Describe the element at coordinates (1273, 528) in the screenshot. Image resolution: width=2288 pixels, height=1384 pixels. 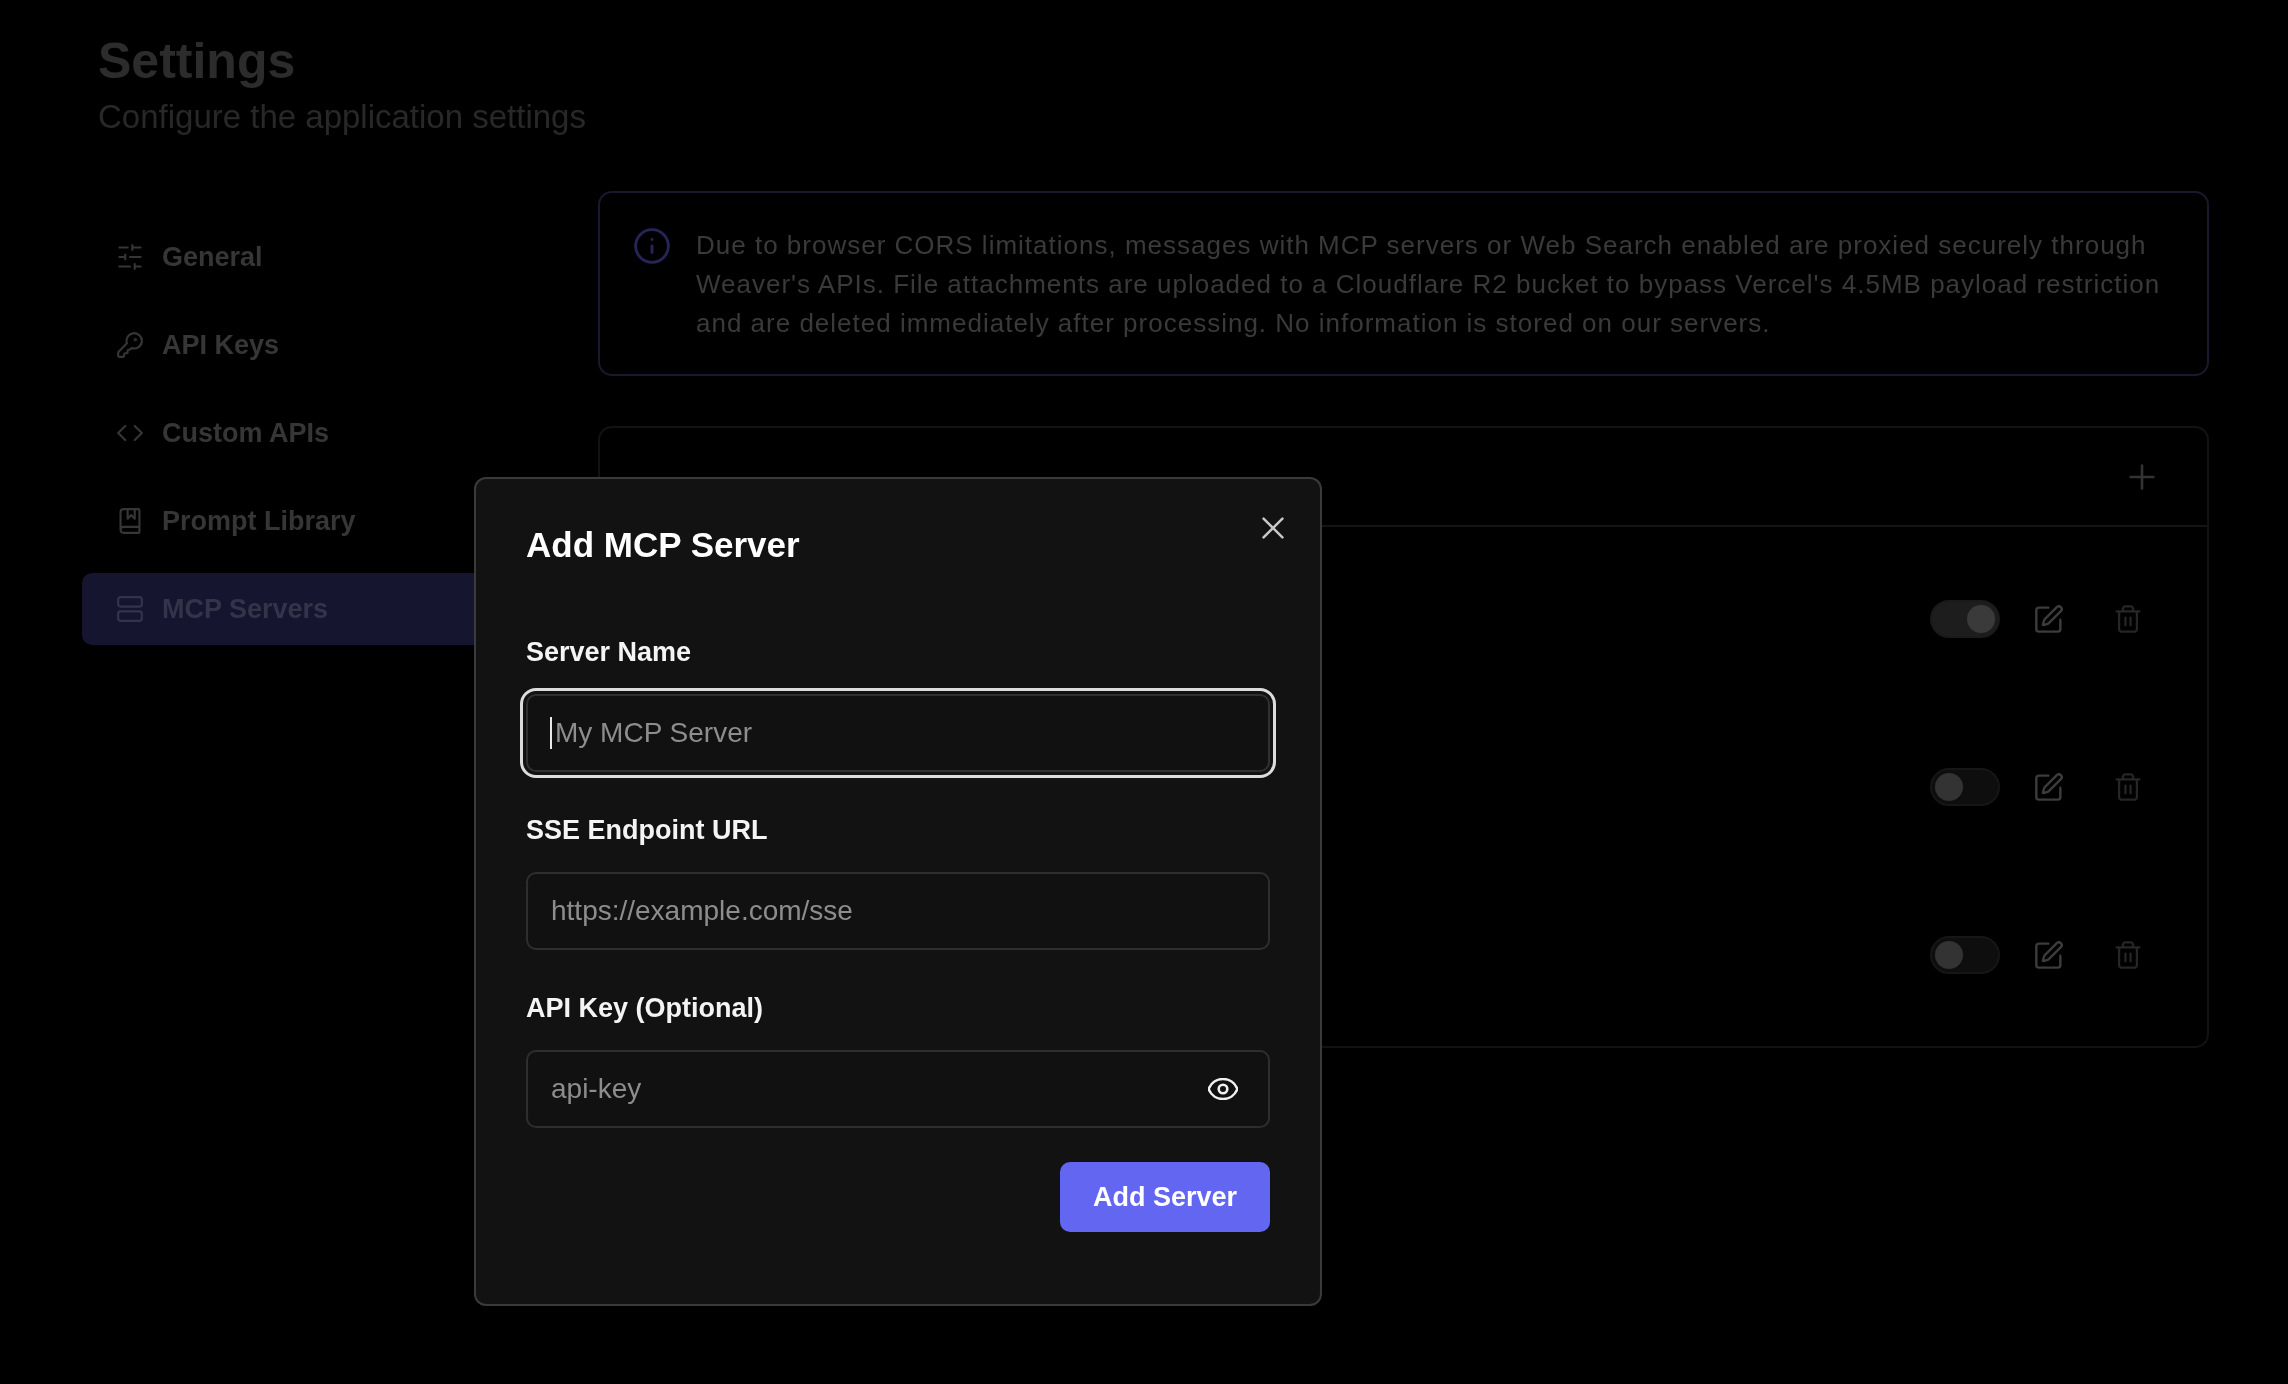
I see `close-icon` at that location.